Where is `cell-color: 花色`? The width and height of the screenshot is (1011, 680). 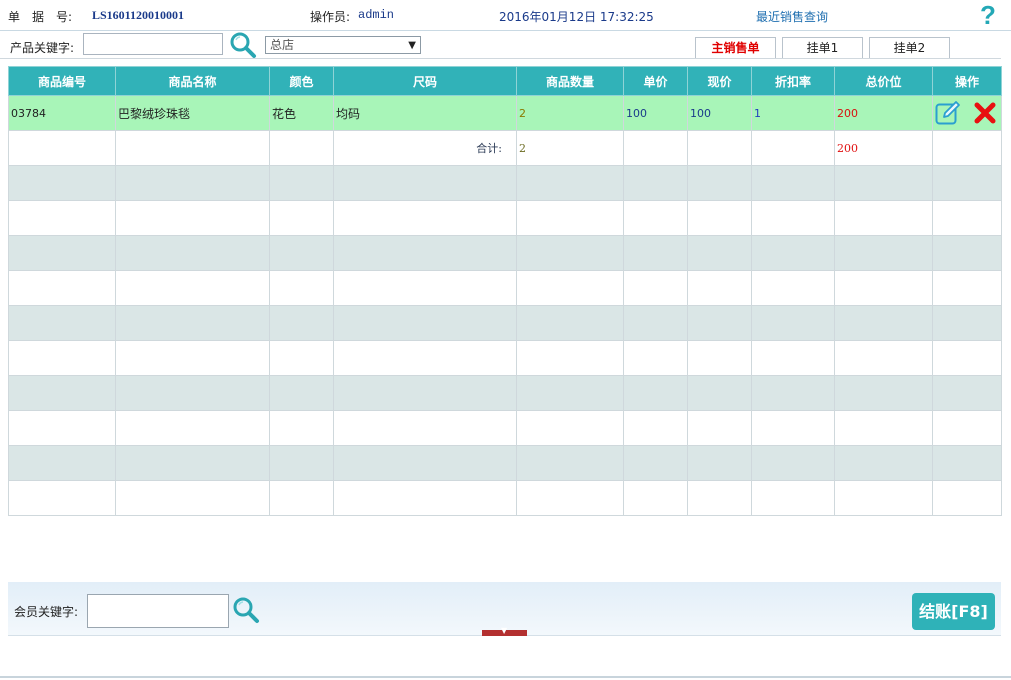
cell-color: 花色 is located at coordinates (301, 113).